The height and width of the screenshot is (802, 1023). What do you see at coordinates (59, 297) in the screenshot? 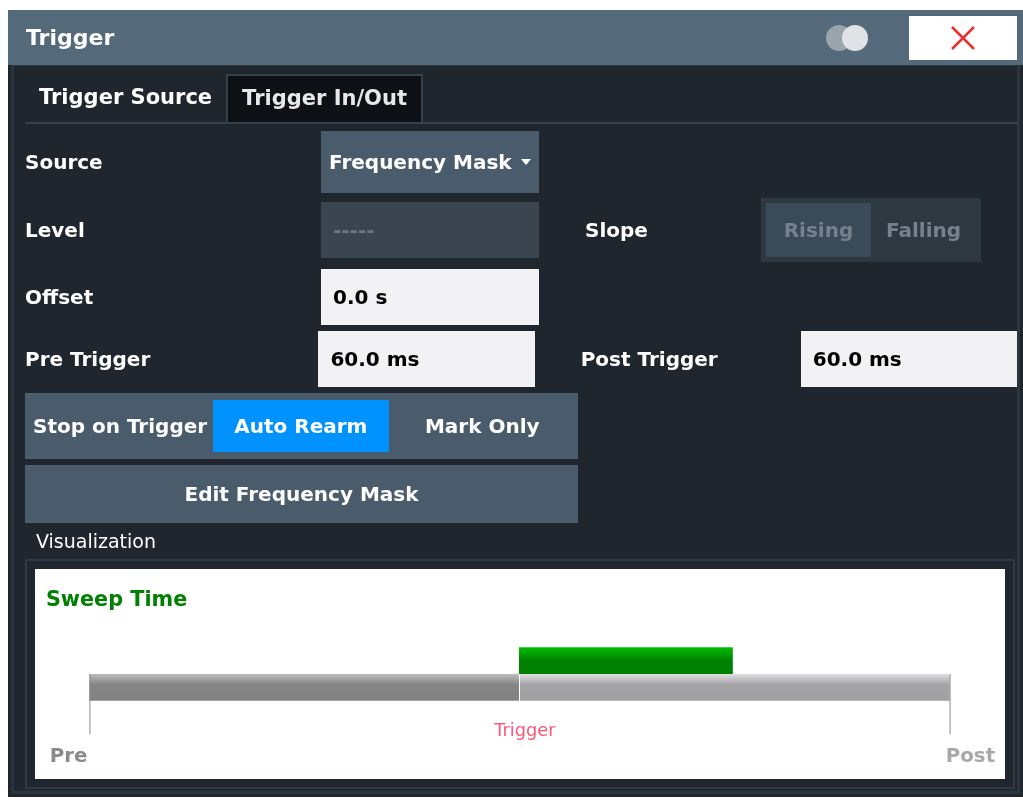
I see `field-label: Offset` at bounding box center [59, 297].